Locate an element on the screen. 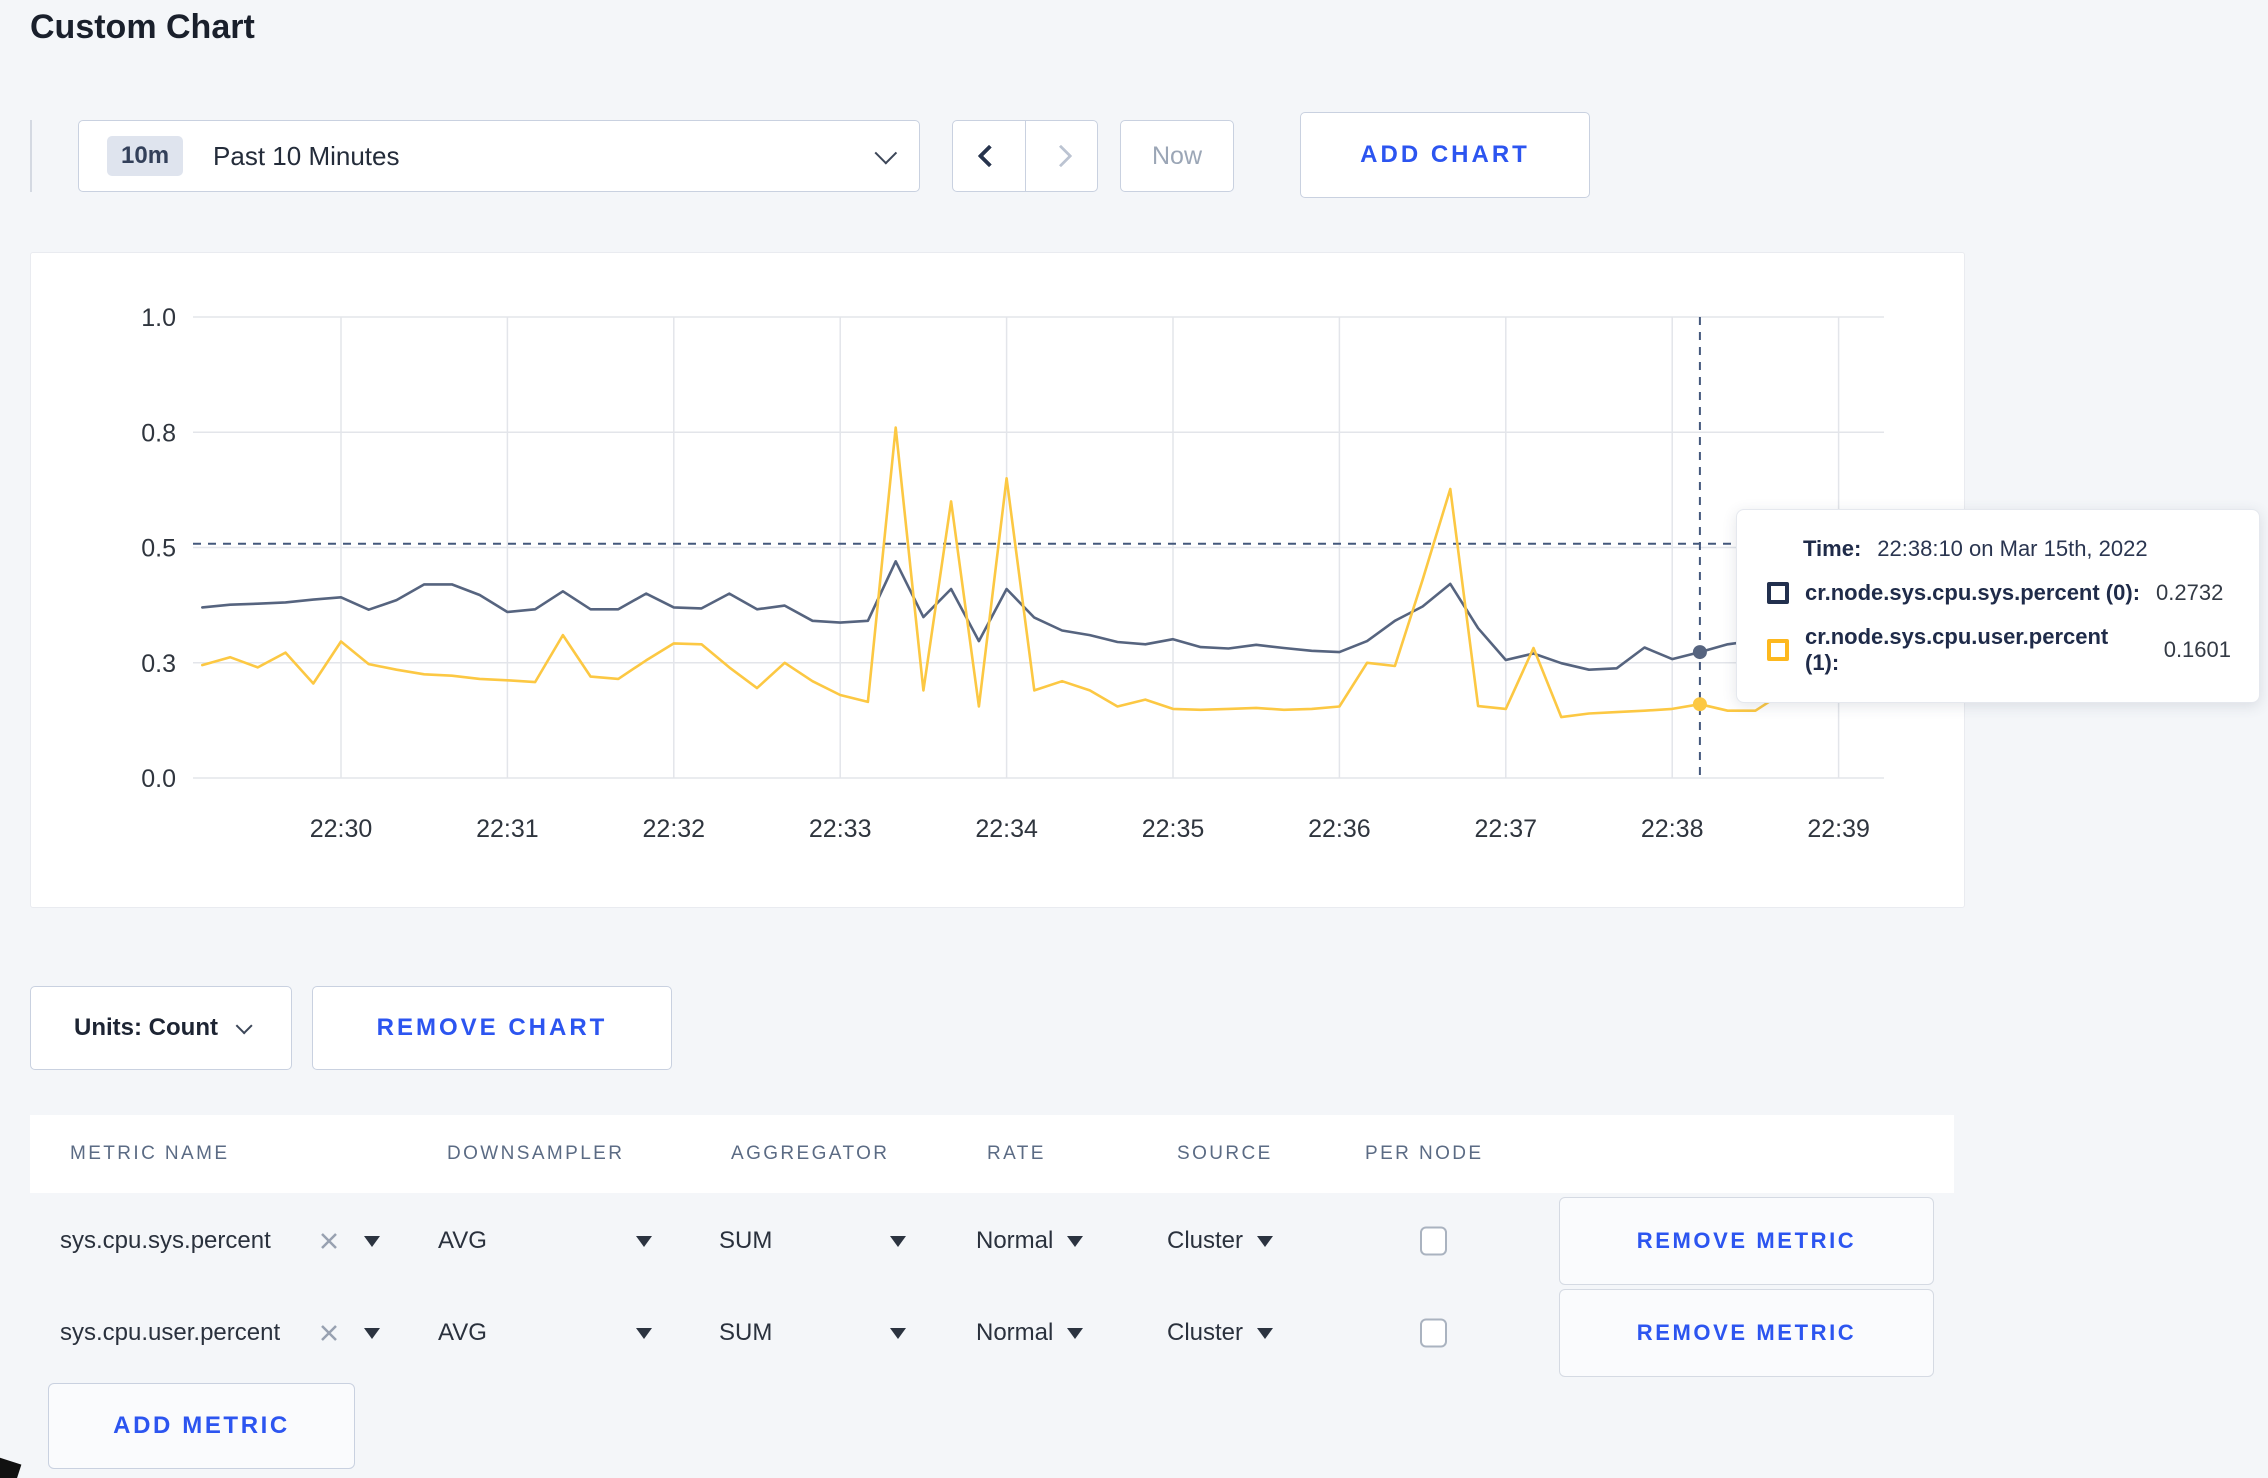  svg-text: 22:37 is located at coordinates (1506, 829).